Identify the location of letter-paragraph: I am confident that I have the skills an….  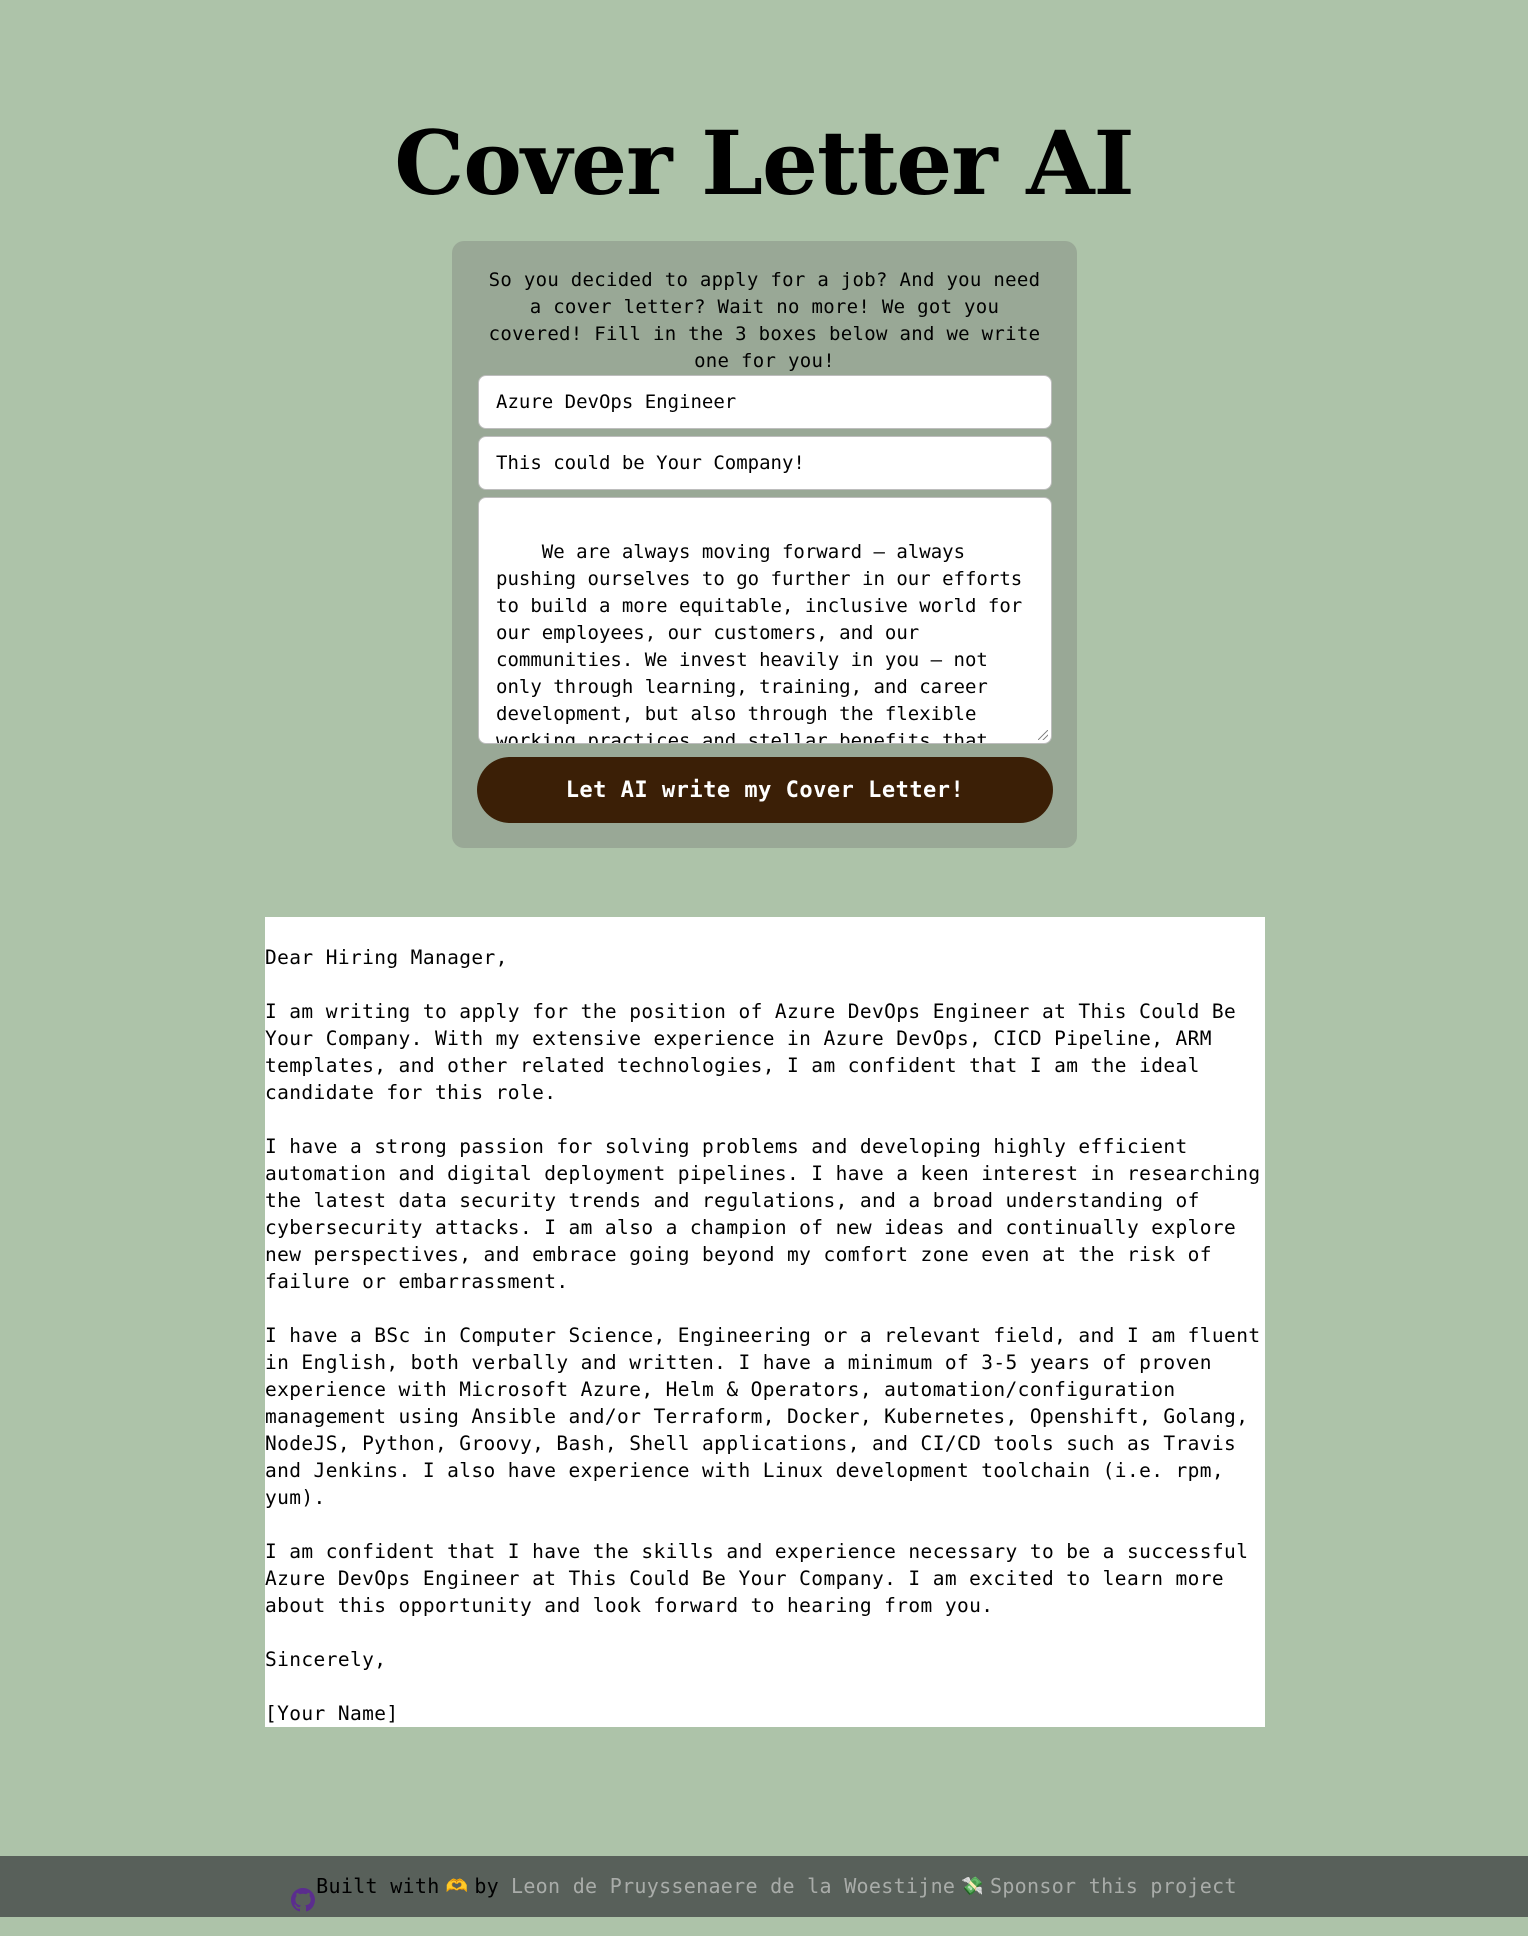
(763, 1578).